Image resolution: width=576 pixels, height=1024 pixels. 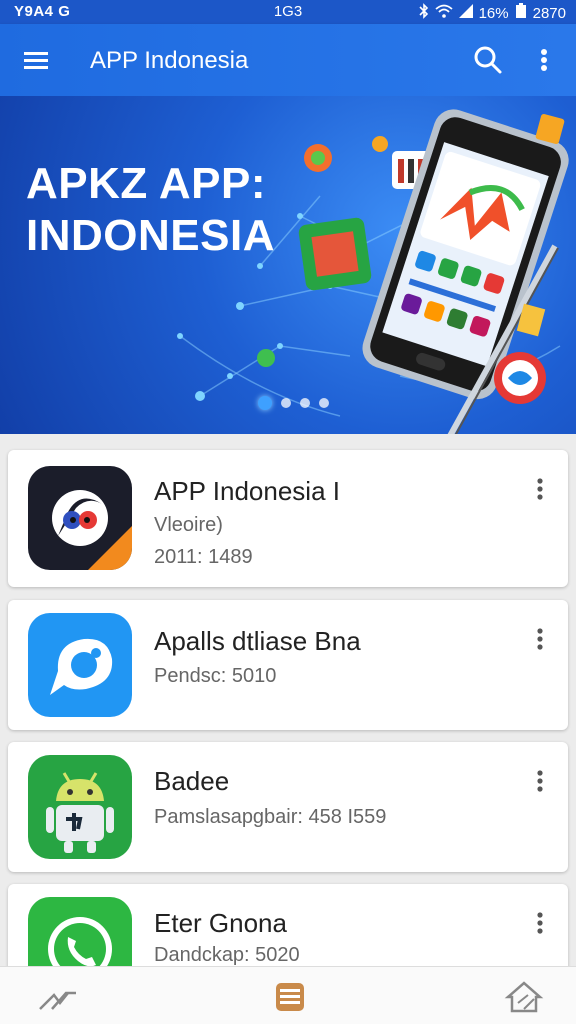 What do you see at coordinates (215, 676) in the screenshot?
I see `app-subtitle: Pendsc: 5010` at bounding box center [215, 676].